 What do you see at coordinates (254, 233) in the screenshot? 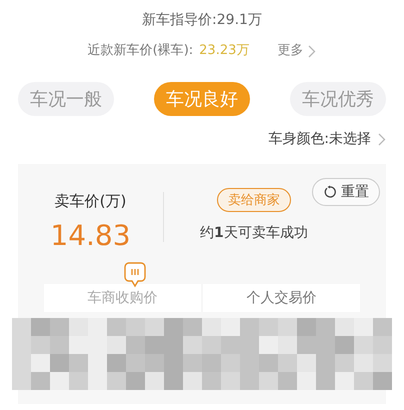
I see `sell-time-note: 约1天可卖车成功` at bounding box center [254, 233].